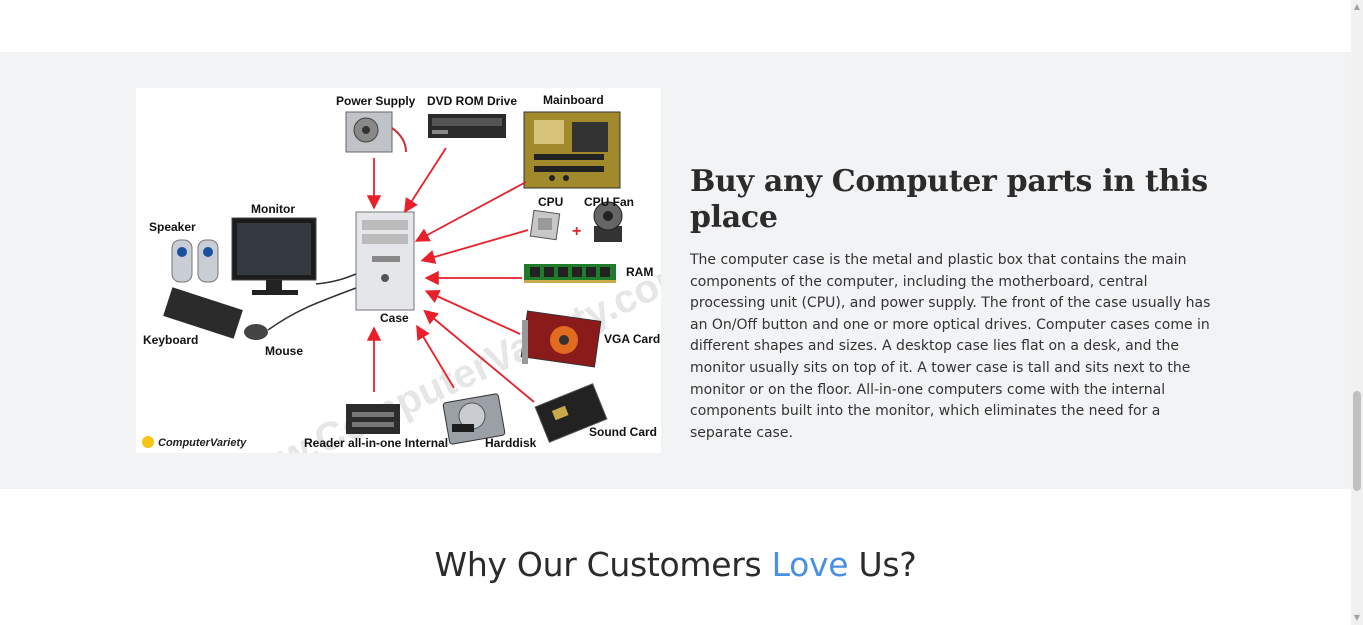 This screenshot has height=625, width=1363. Describe the element at coordinates (376, 101) in the screenshot. I see `label-power-supply: Power Supply` at that location.